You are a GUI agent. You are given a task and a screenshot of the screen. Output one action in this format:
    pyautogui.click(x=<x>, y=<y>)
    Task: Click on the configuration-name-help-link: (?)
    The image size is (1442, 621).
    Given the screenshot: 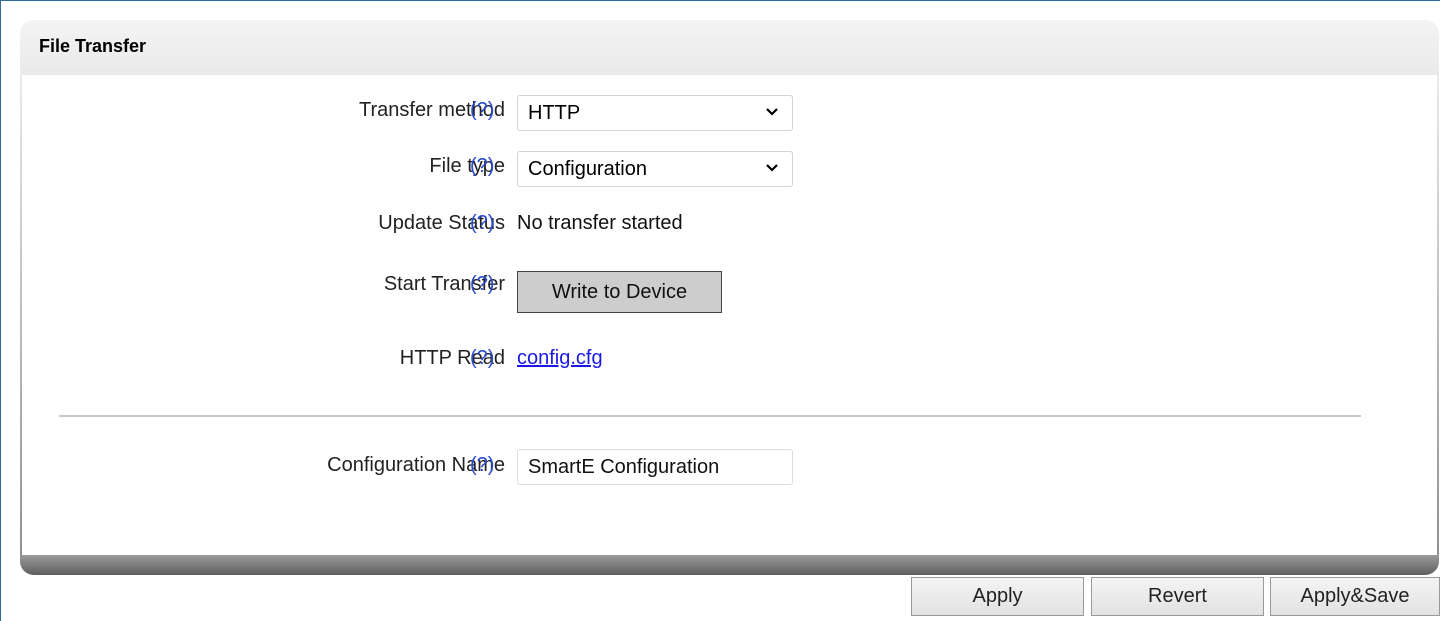 What is the action you would take?
    pyautogui.click(x=482, y=465)
    